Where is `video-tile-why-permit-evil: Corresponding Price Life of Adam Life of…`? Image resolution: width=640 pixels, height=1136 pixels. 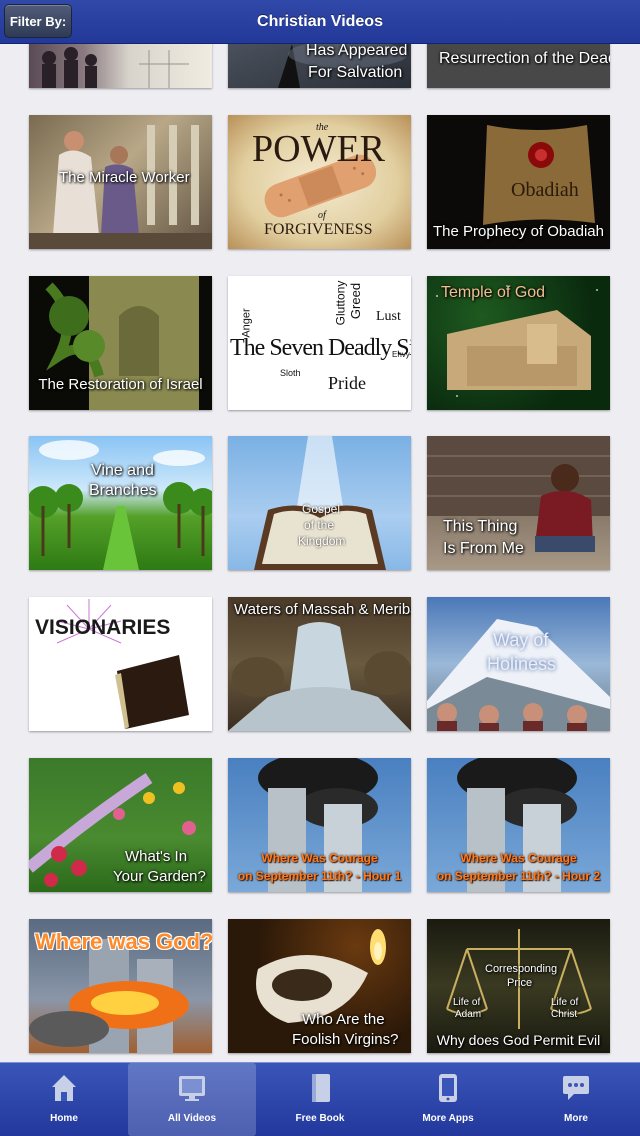 video-tile-why-permit-evil: Corresponding Price Life of Adam Life of… is located at coordinates (518, 986).